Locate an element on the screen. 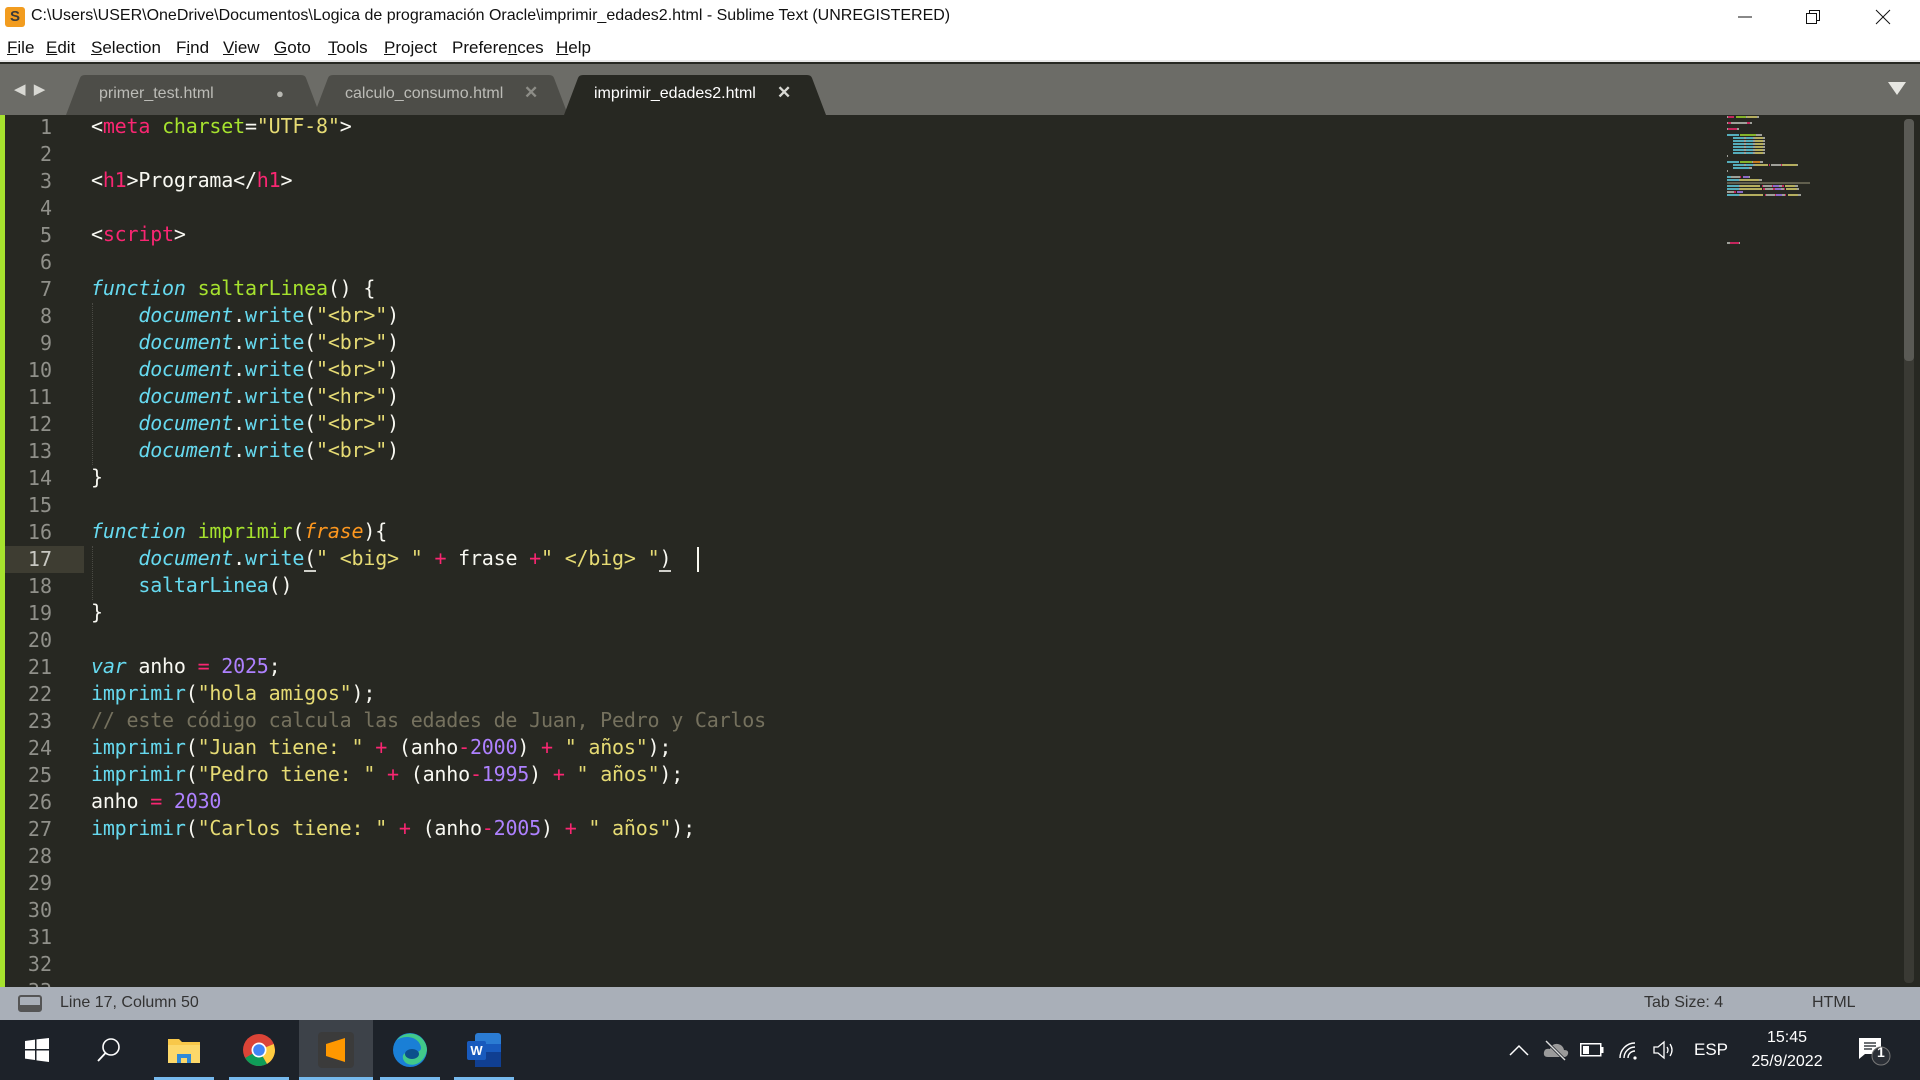 This screenshot has width=1920, height=1080. taskbar-word: W is located at coordinates (484, 1050).